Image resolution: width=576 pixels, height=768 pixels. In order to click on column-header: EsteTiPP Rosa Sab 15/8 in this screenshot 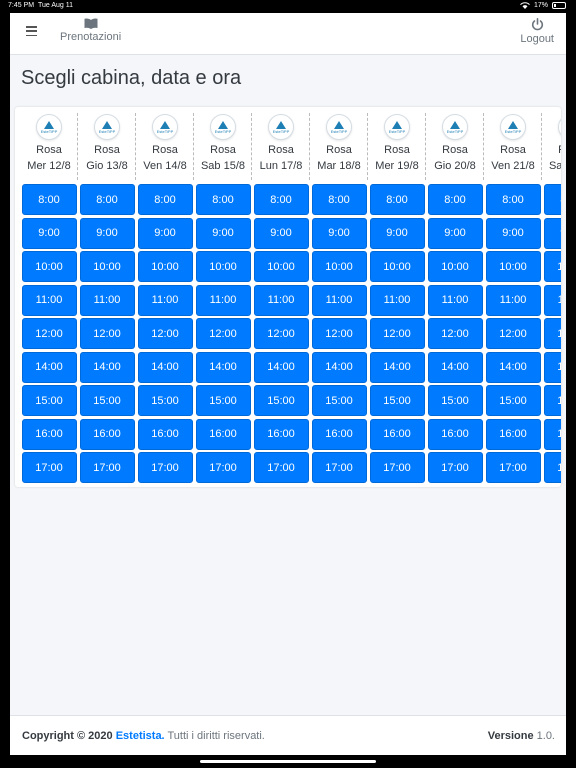, I will do `click(223, 146)`.